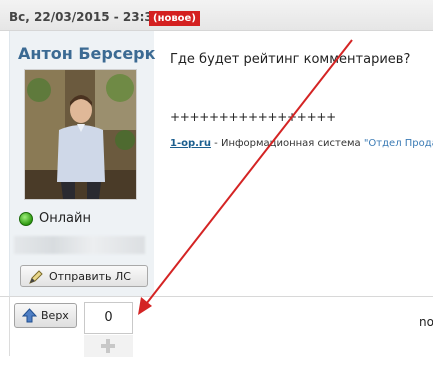  What do you see at coordinates (174, 18) in the screenshot?
I see `new-badge: (новое)` at bounding box center [174, 18].